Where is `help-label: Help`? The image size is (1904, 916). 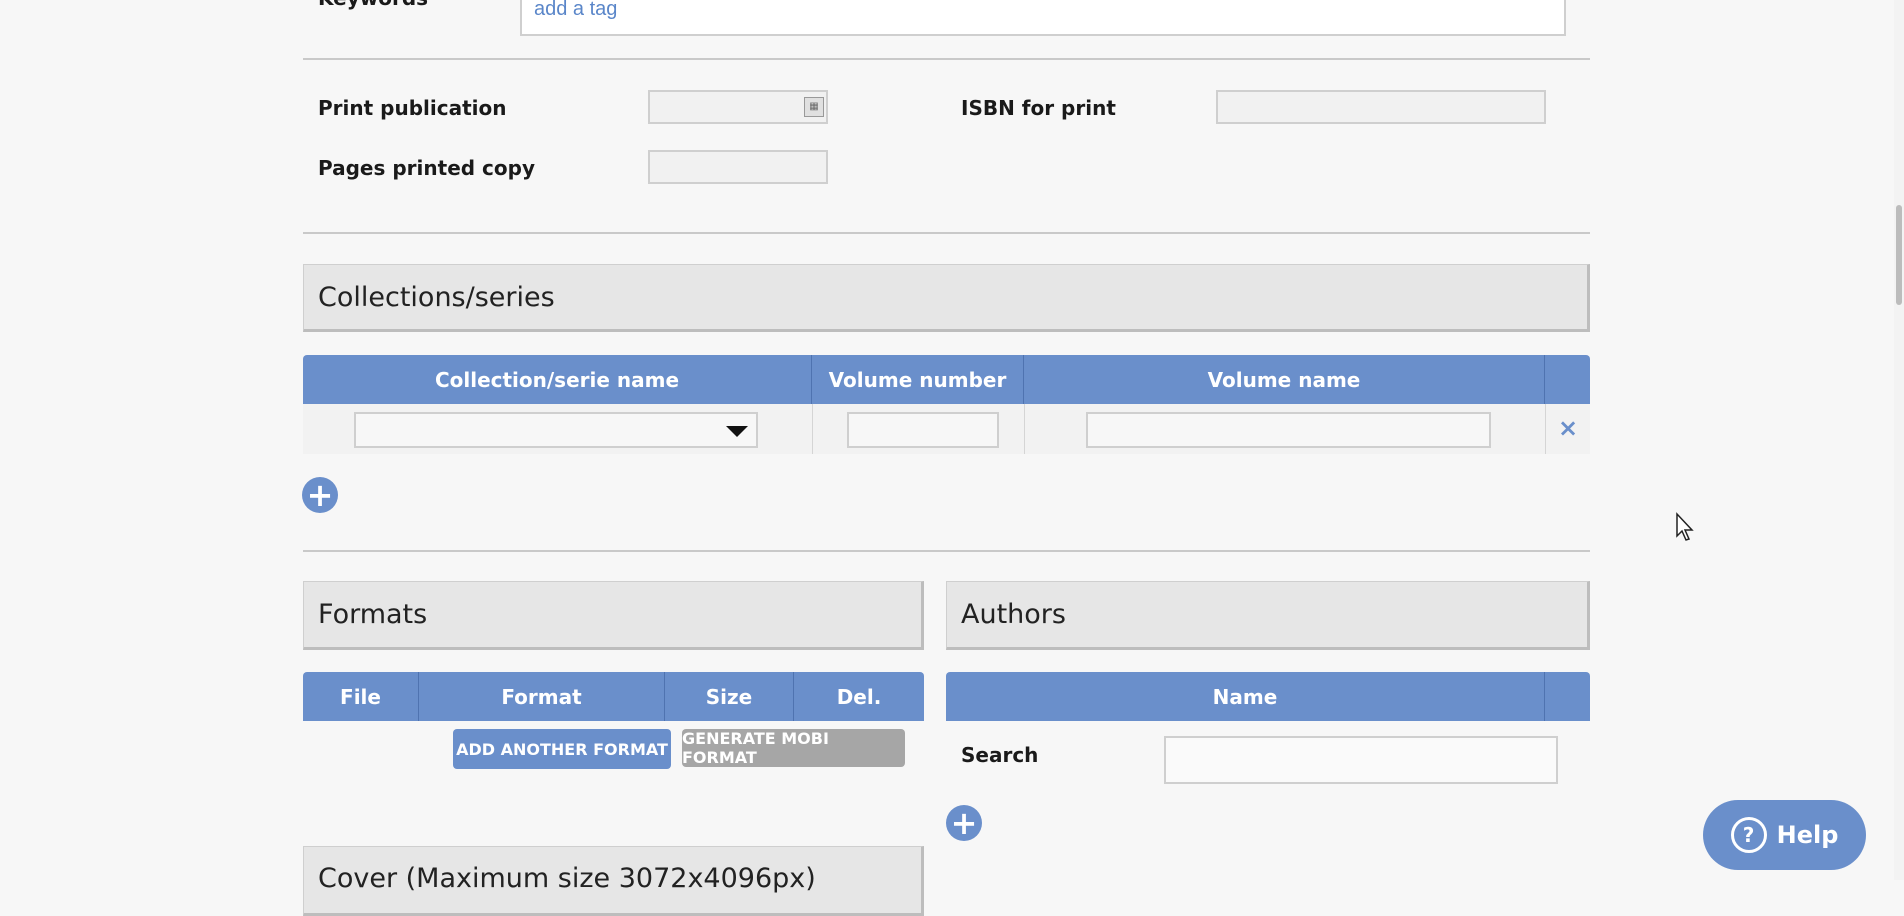
help-label: Help is located at coordinates (1807, 835).